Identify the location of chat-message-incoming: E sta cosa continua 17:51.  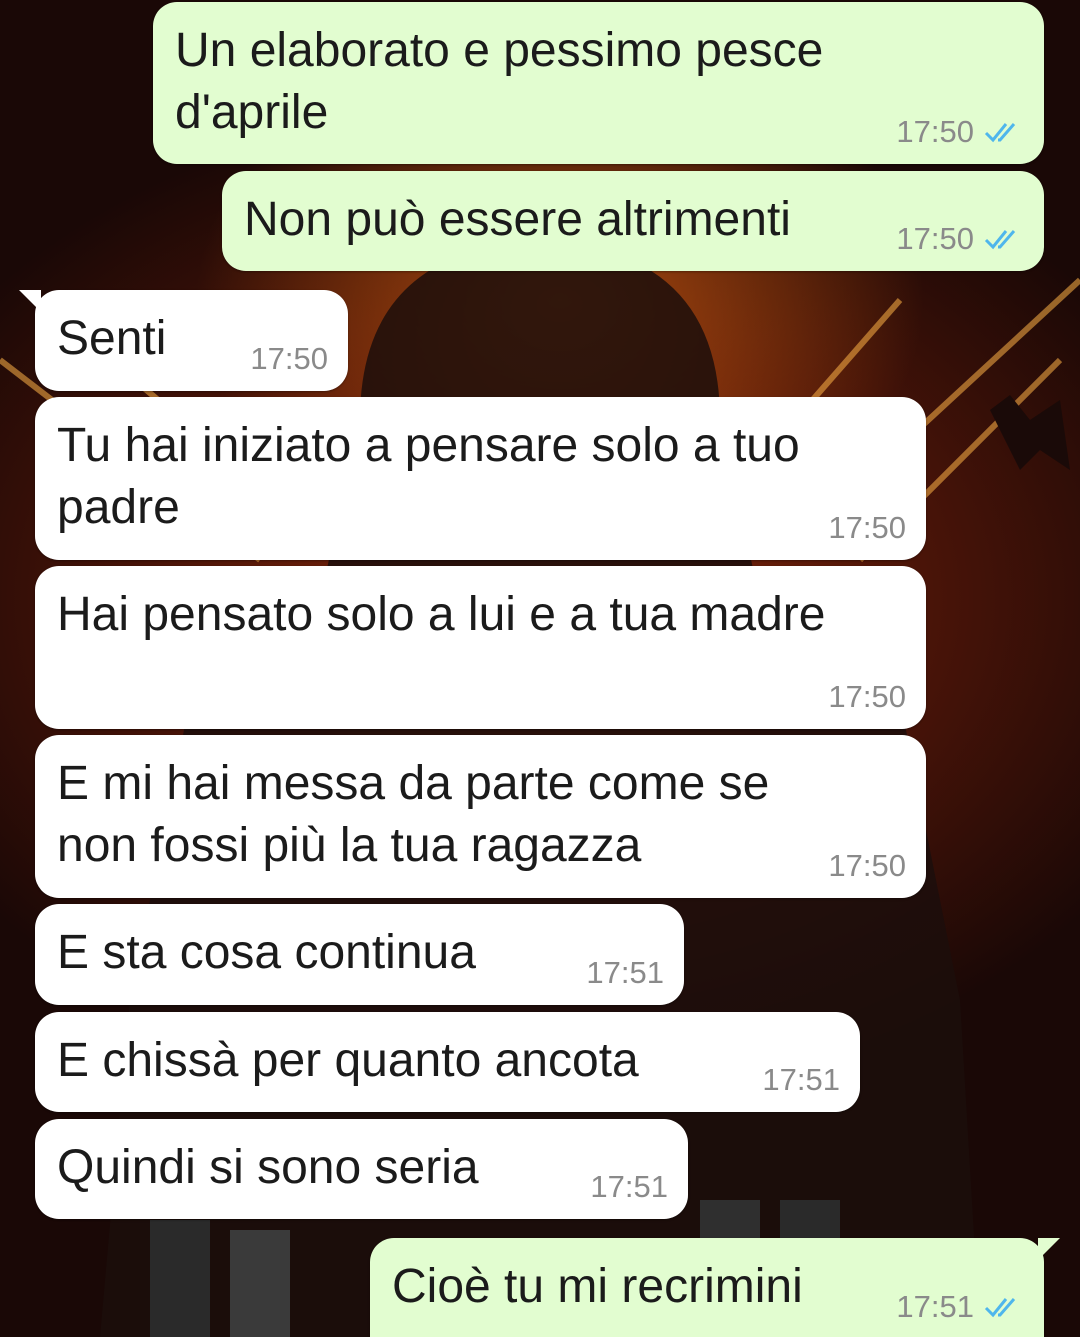
(359, 954).